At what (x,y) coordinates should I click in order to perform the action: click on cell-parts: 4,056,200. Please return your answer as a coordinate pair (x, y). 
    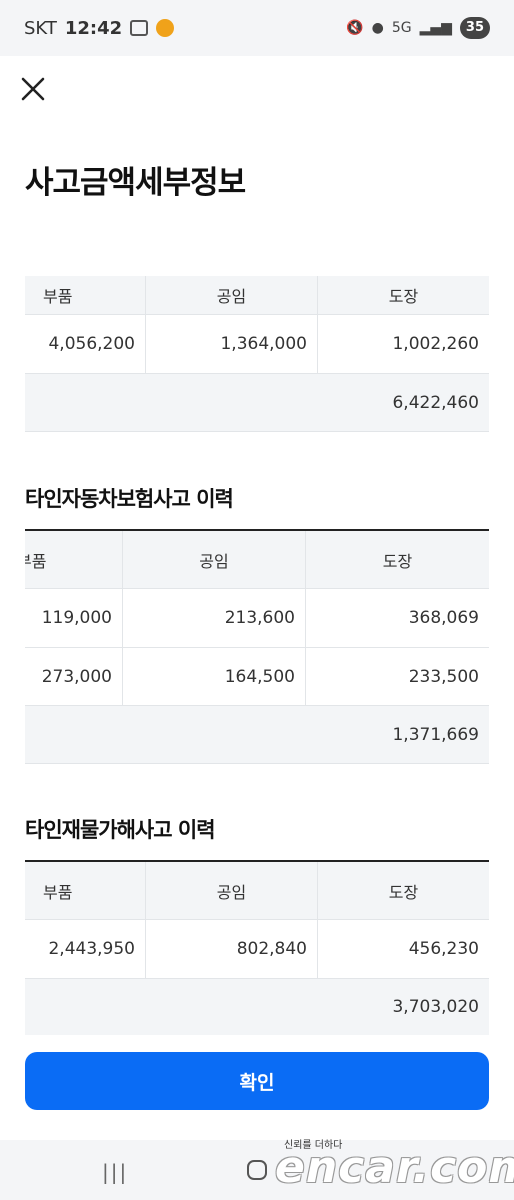
    Looking at the image, I should click on (85, 344).